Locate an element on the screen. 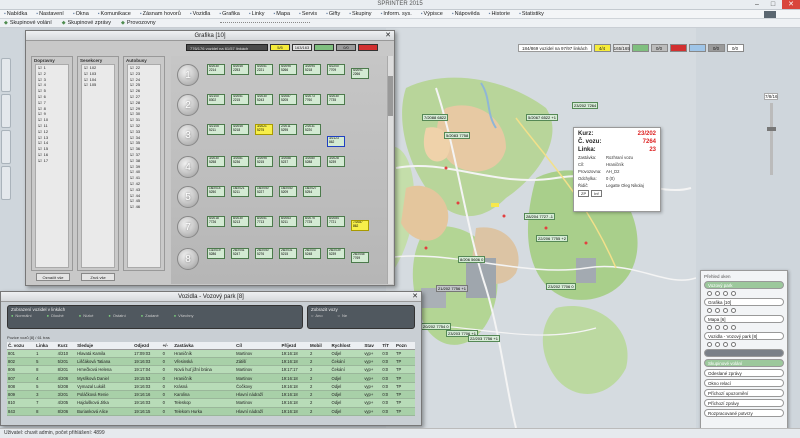  map-filter-swatch: 4/4 is located at coordinates (602, 47).